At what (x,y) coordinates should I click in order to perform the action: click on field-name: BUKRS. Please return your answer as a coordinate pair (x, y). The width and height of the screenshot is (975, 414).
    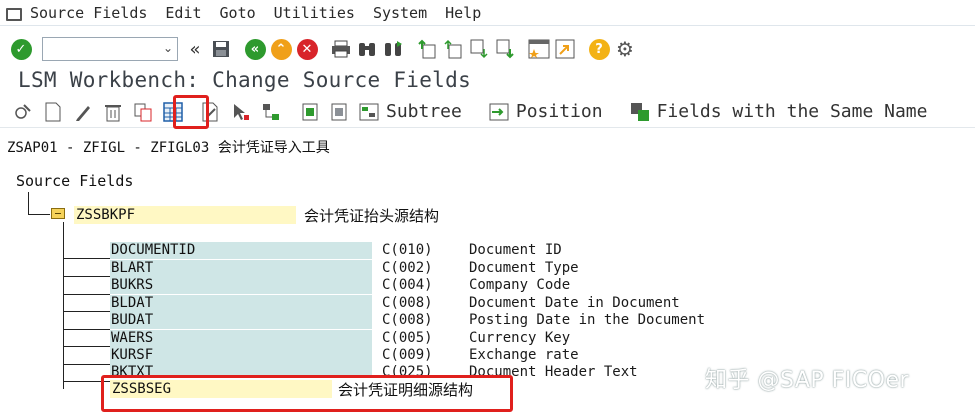
    Looking at the image, I should click on (241, 285).